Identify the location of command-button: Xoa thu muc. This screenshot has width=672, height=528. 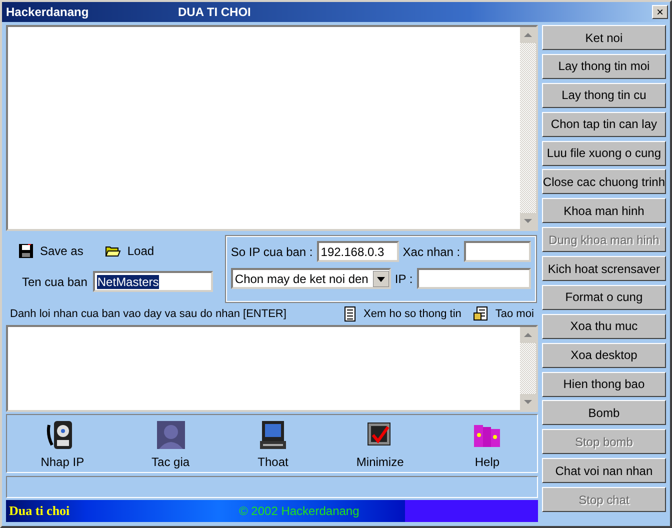
(604, 326).